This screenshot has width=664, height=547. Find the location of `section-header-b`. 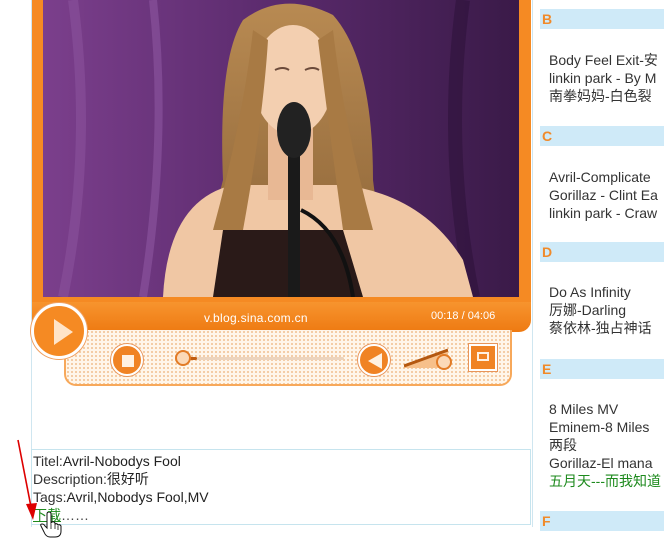

section-header-b is located at coordinates (602, 19).